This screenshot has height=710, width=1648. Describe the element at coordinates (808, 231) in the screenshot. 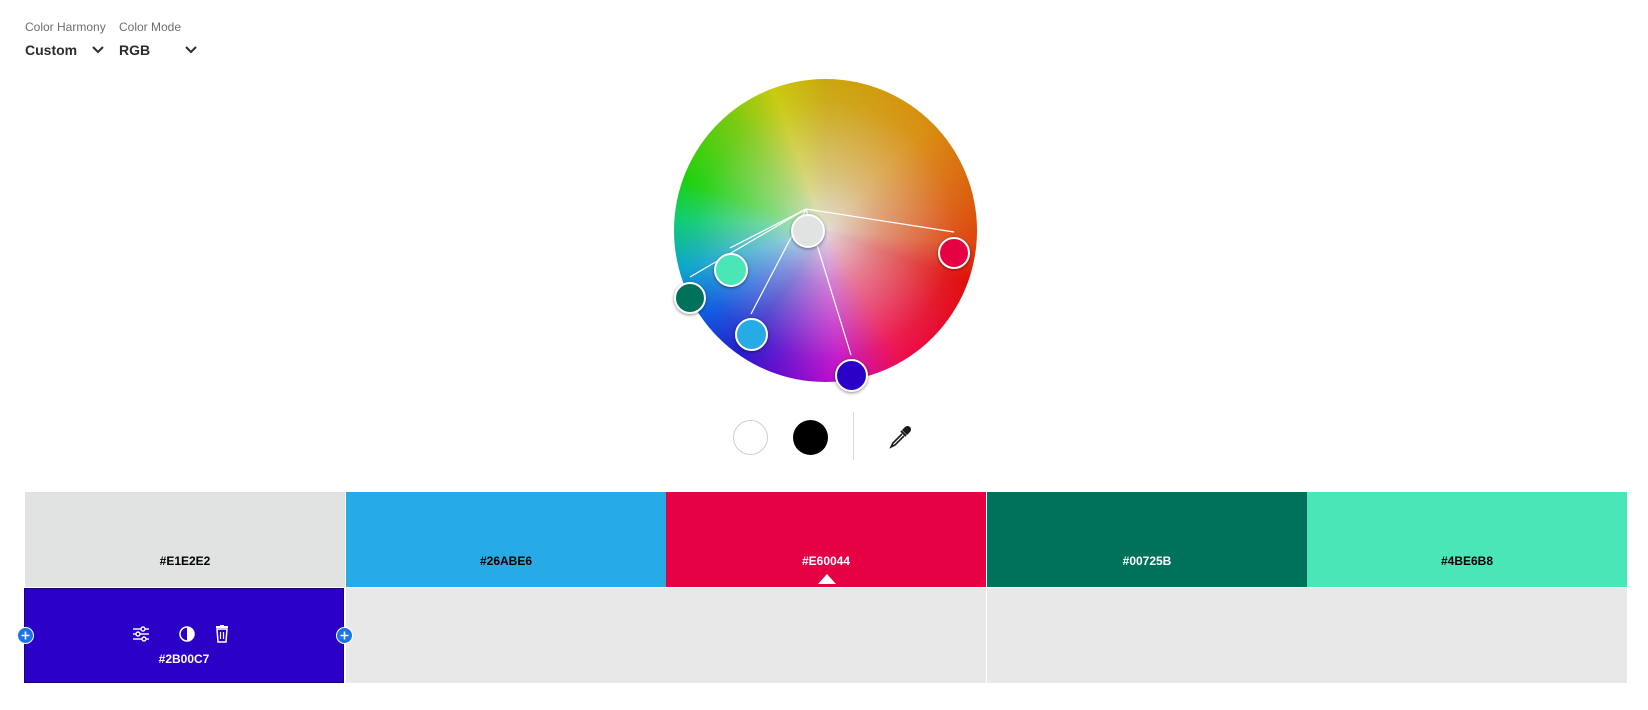

I see `base-color-node` at that location.